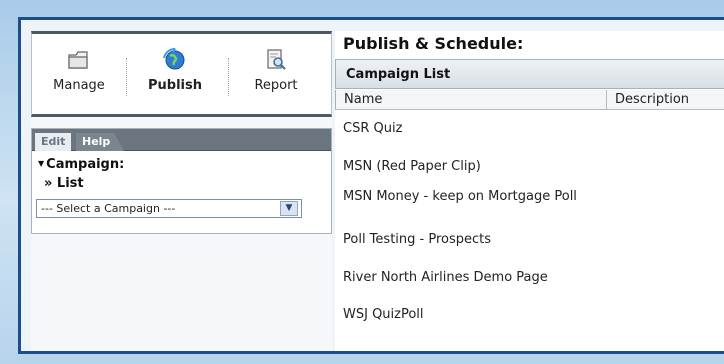 This screenshot has height=364, width=724. What do you see at coordinates (53, 142) in the screenshot?
I see `tab-edit: Edit` at bounding box center [53, 142].